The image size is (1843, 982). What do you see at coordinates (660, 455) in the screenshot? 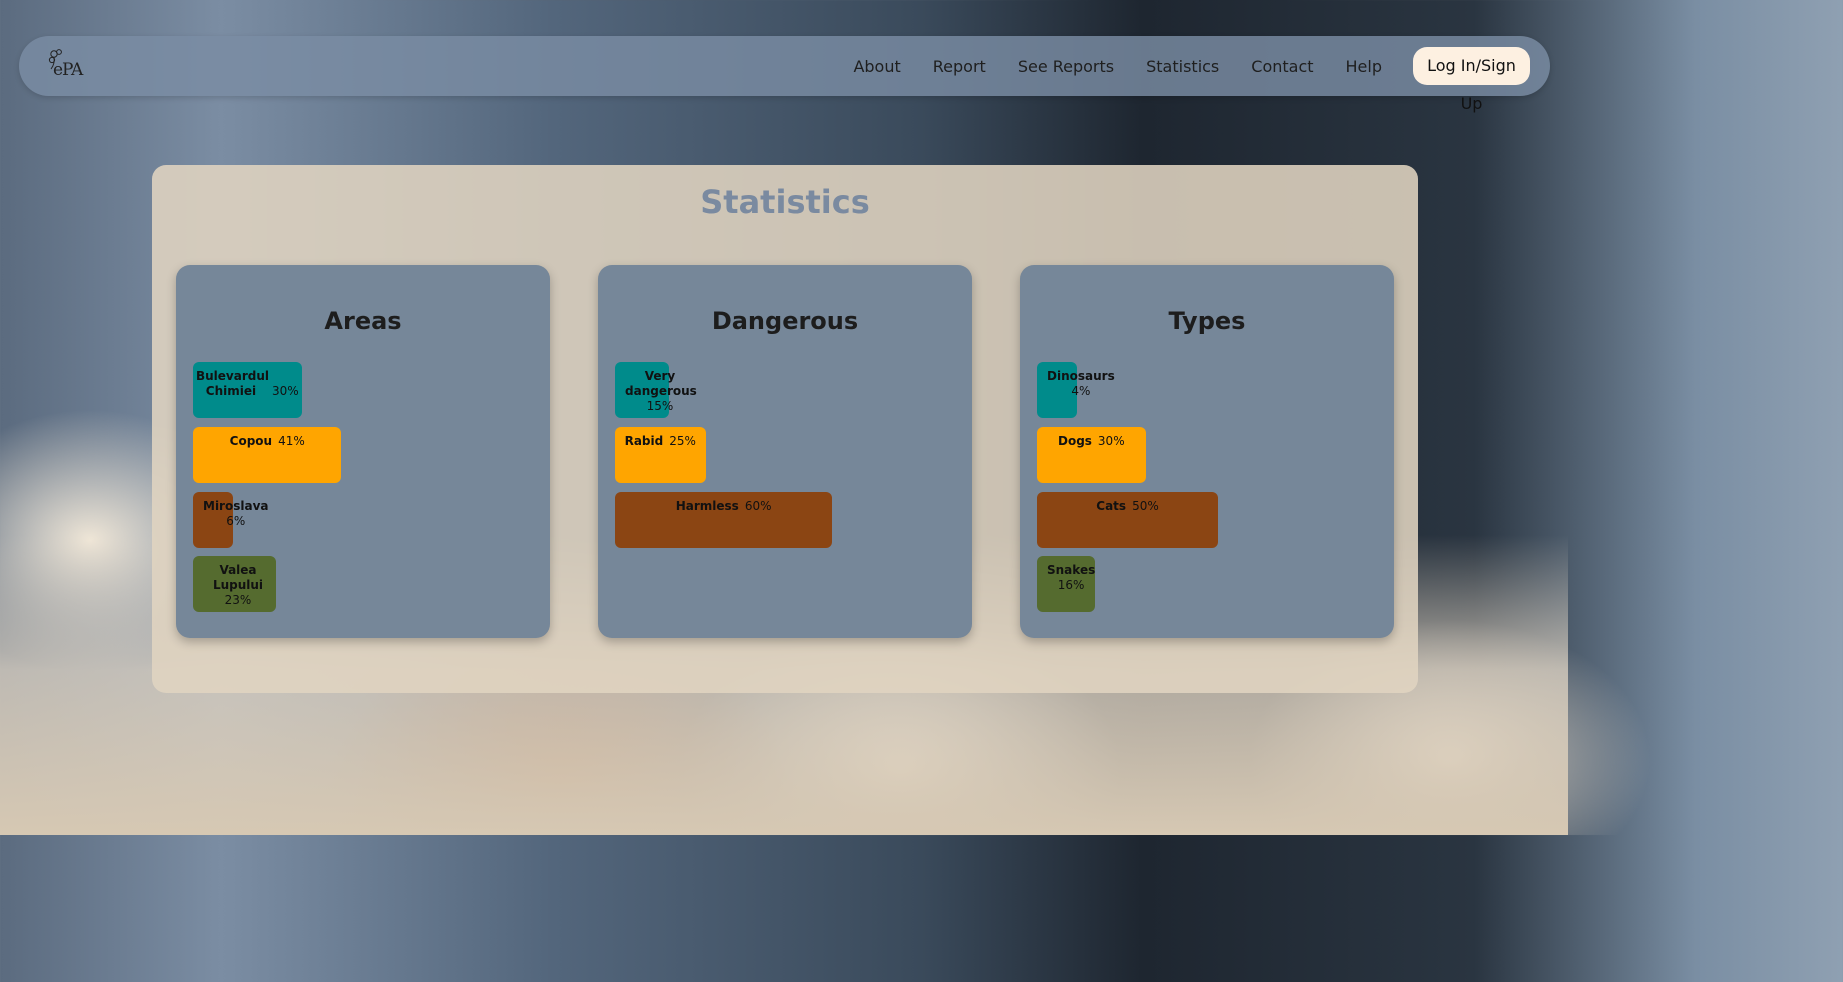
I see `bar-rabid: Rabid 25%` at bounding box center [660, 455].